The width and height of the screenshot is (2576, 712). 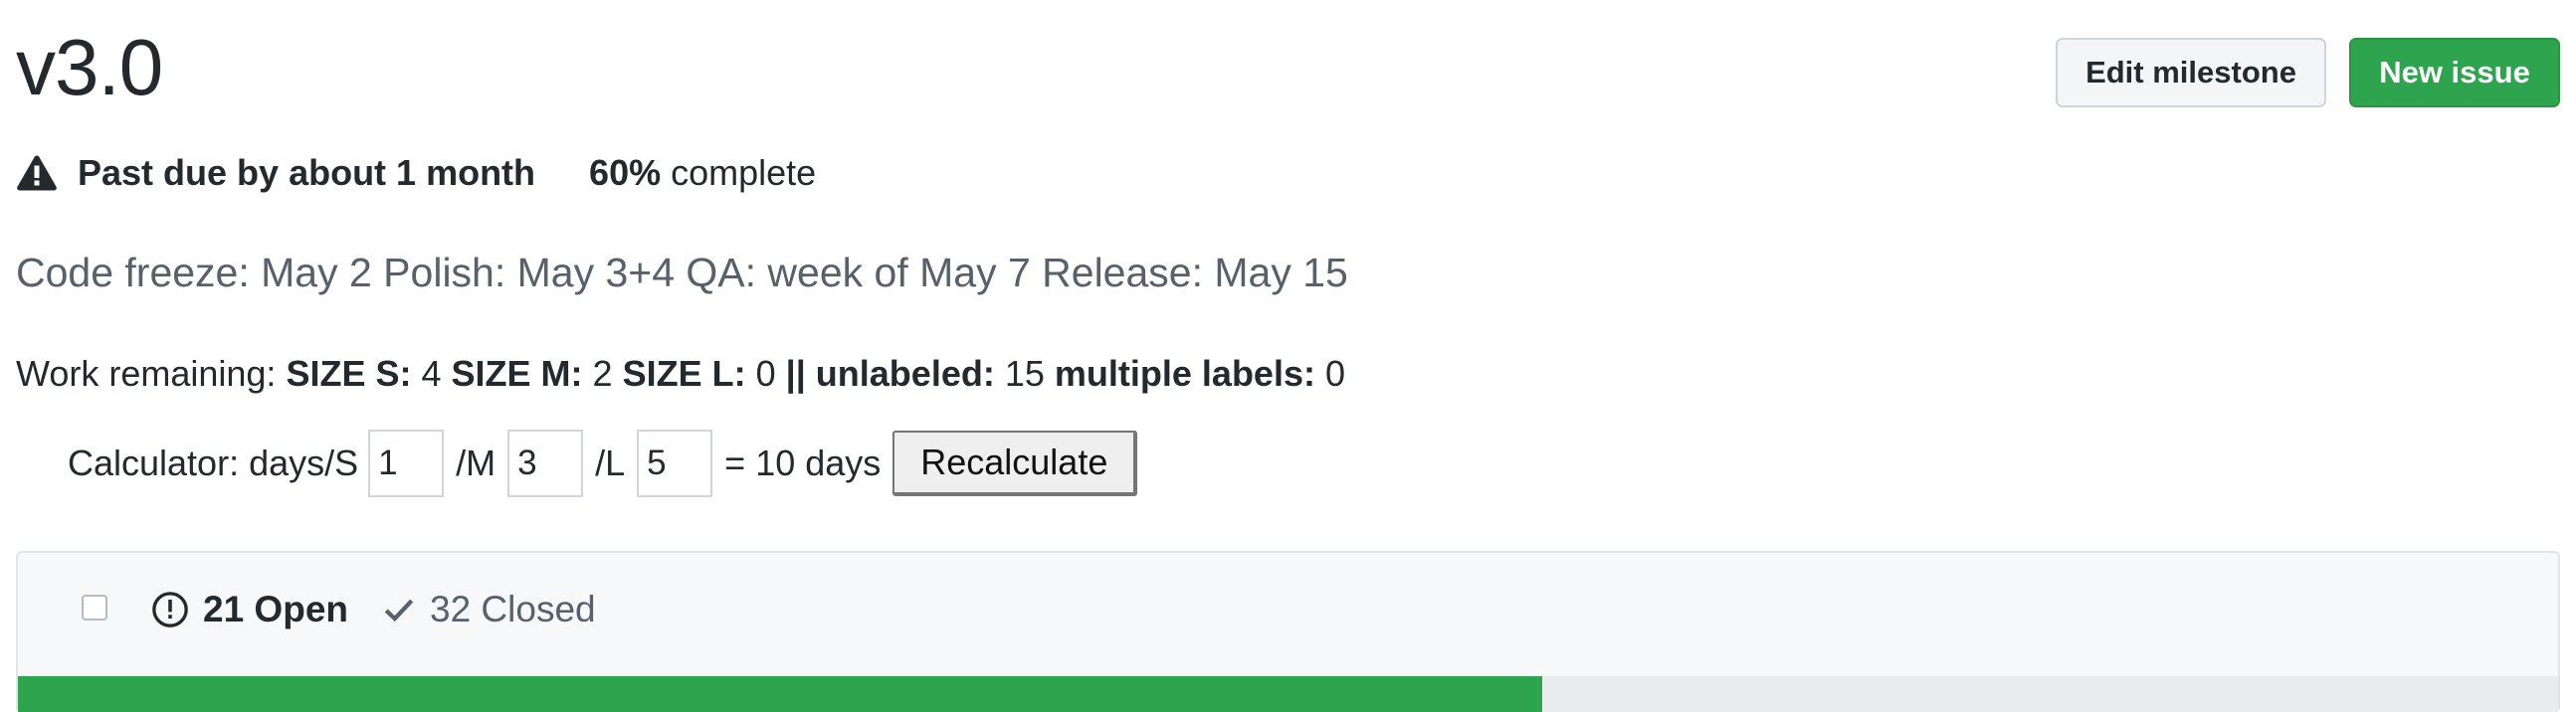 I want to click on past-due-text: Past due by about 1 month, so click(x=307, y=172).